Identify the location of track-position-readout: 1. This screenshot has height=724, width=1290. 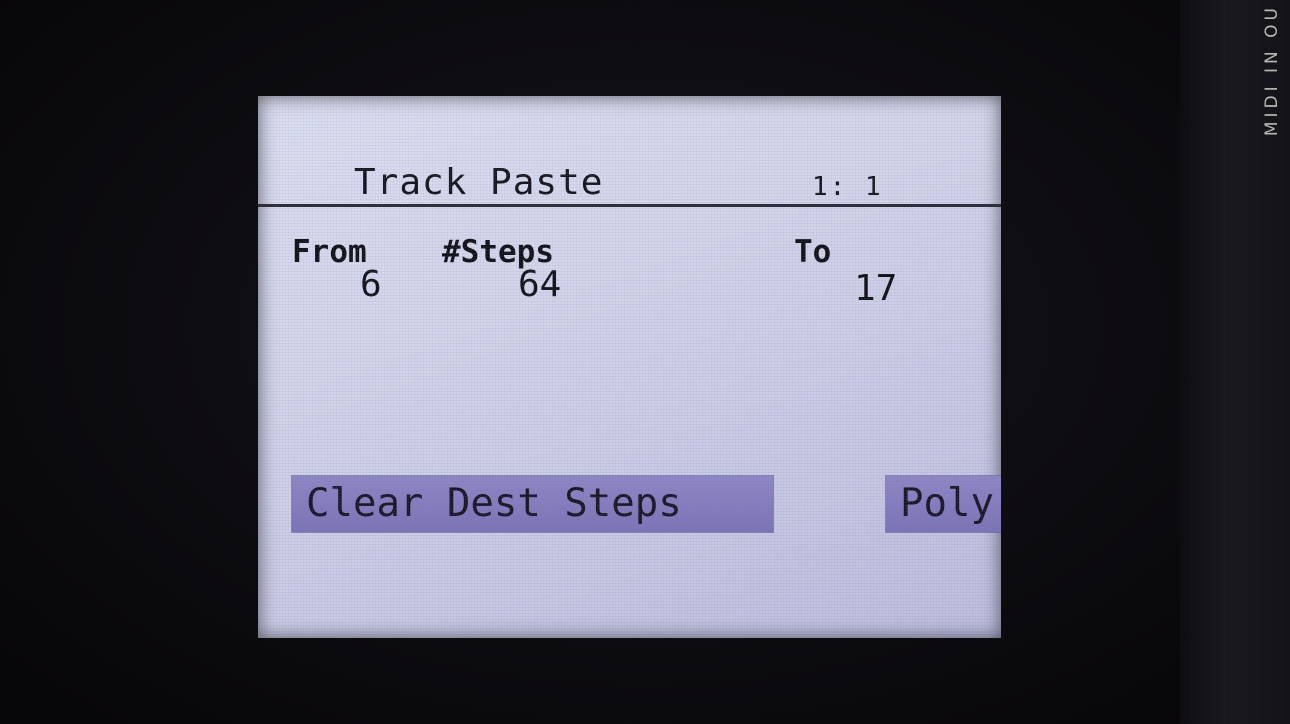
(847, 187).